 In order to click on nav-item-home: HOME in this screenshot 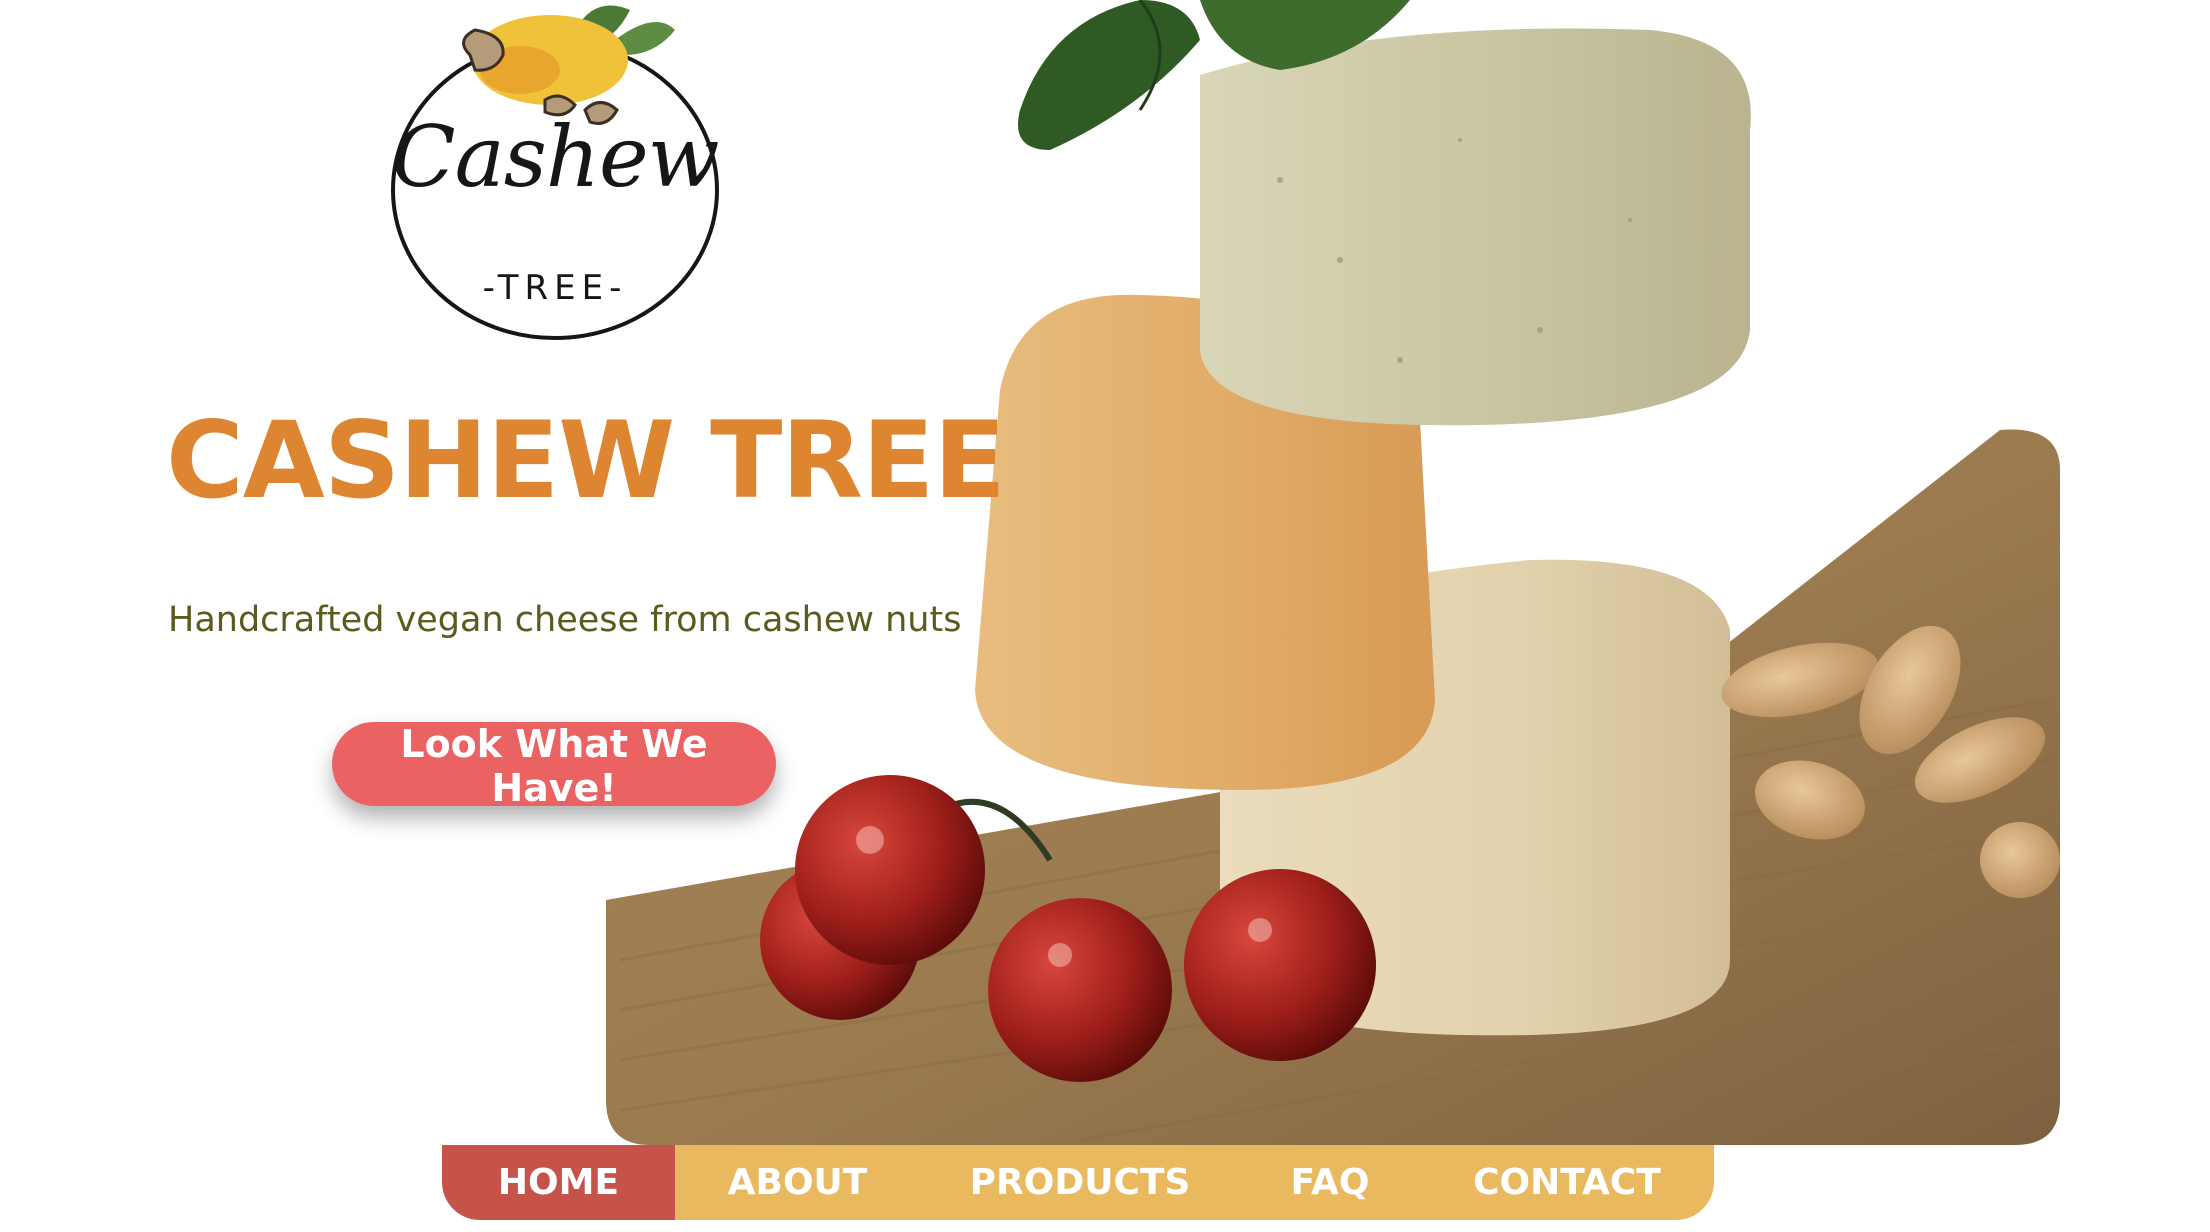, I will do `click(558, 1182)`.